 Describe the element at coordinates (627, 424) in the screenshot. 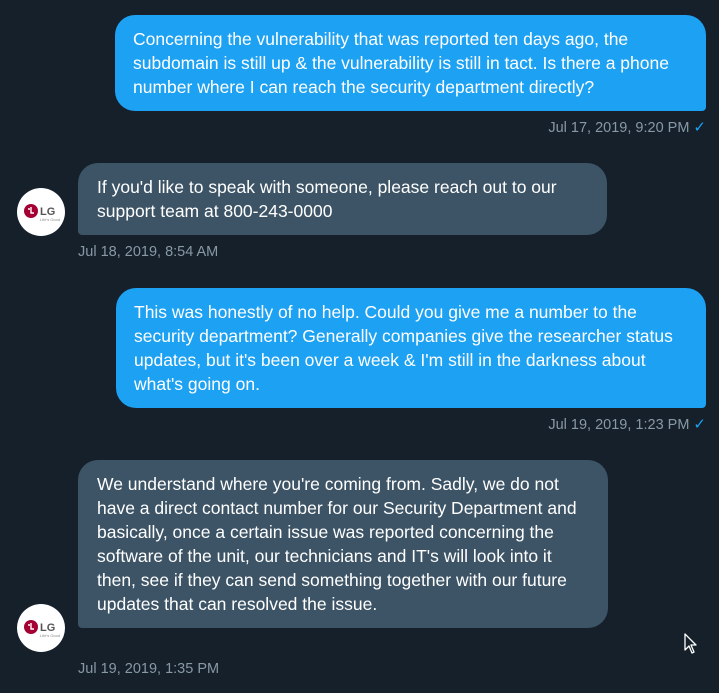

I see `message-timestamp: Jul 19, 2019, 1:23 PM ✓` at that location.